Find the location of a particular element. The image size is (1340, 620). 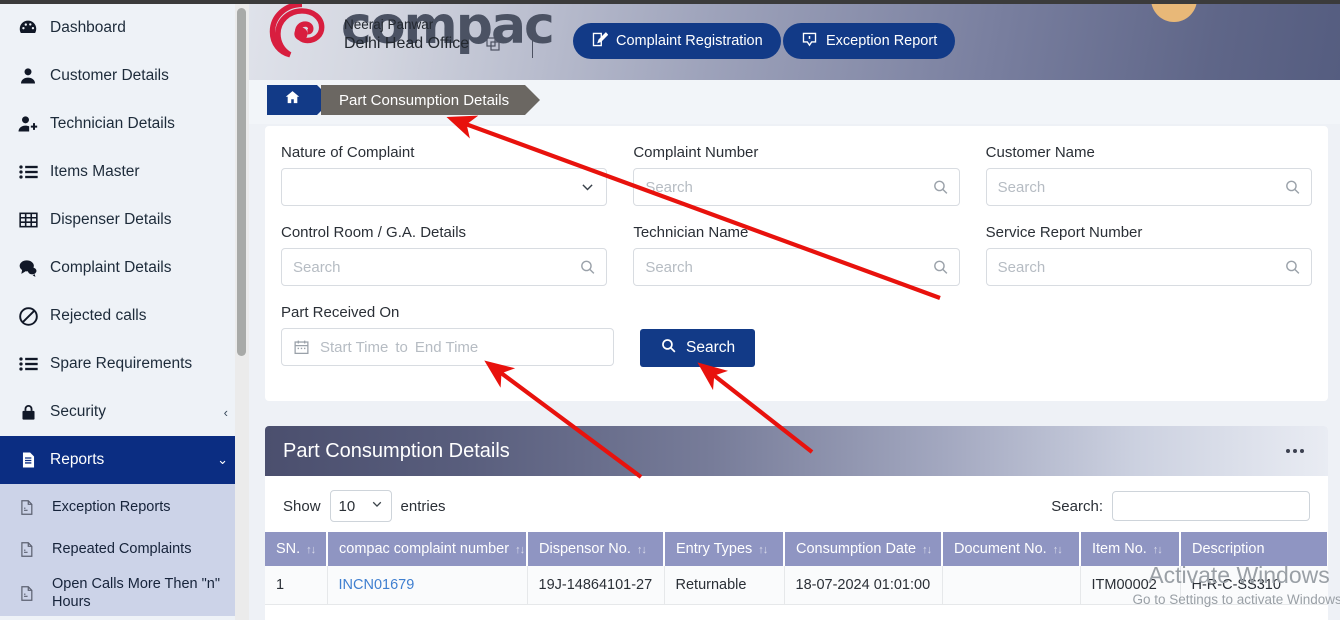

sidebar-item-label: Rejected calls is located at coordinates (98, 315).